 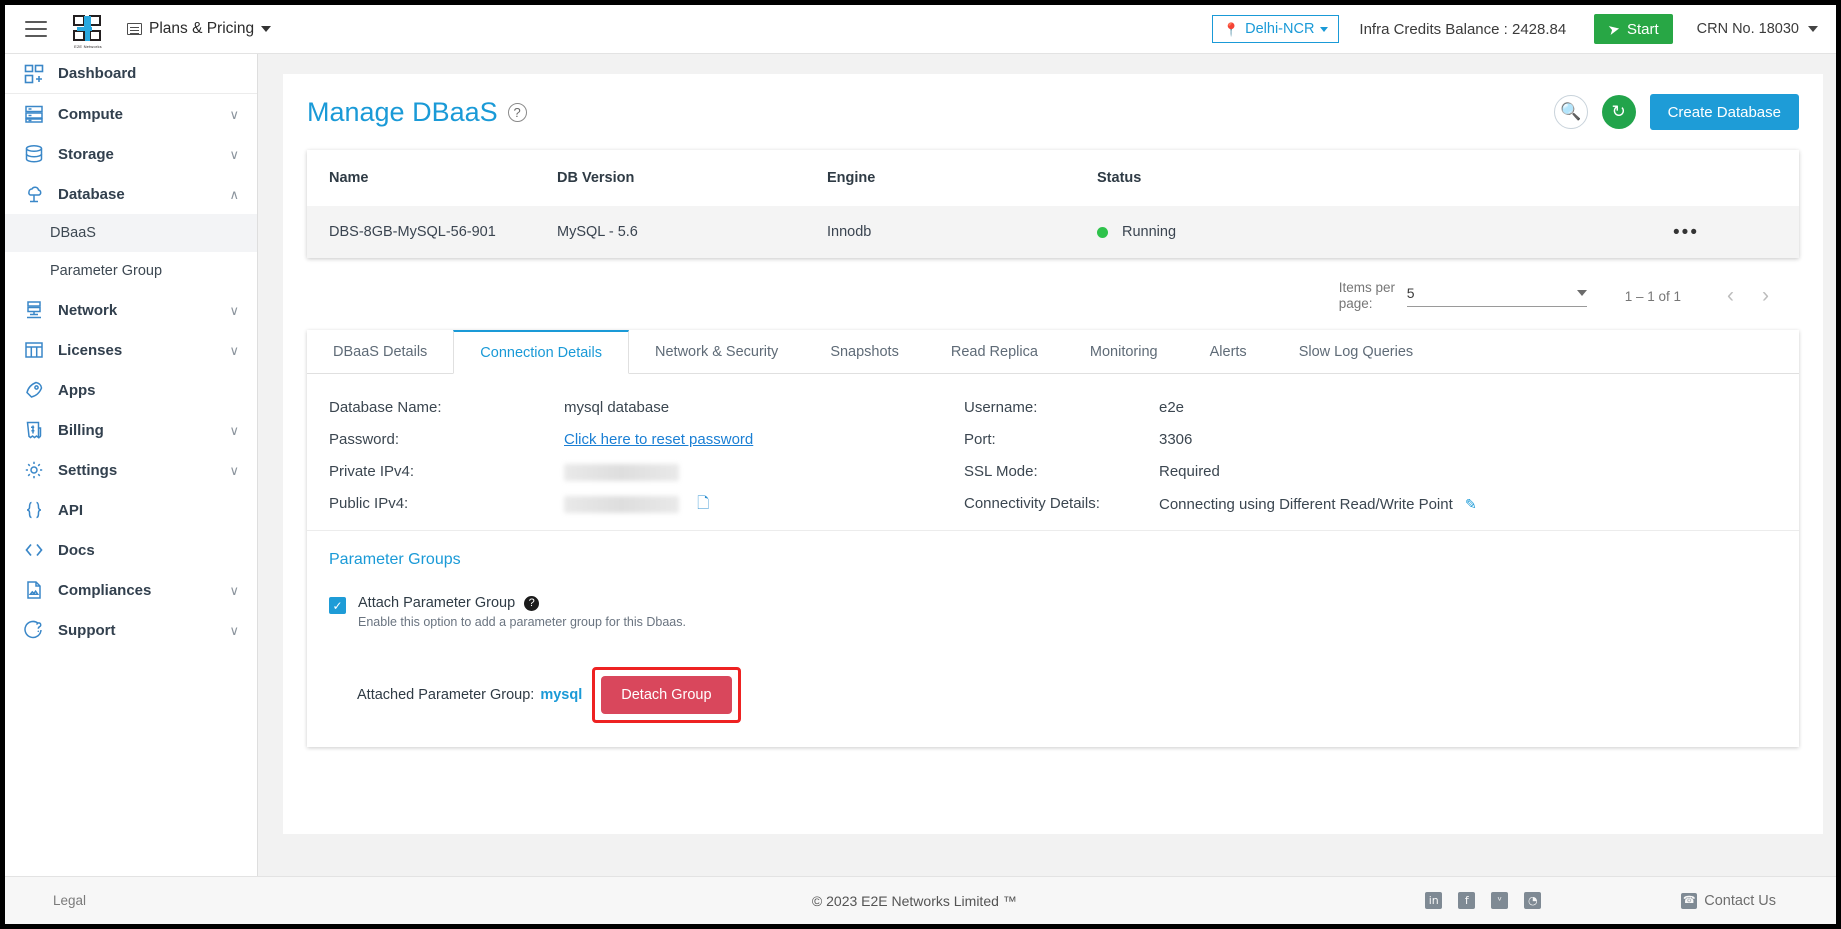 What do you see at coordinates (131, 350) in the screenshot?
I see `sidebar-item-licenses: Licenses ∨` at bounding box center [131, 350].